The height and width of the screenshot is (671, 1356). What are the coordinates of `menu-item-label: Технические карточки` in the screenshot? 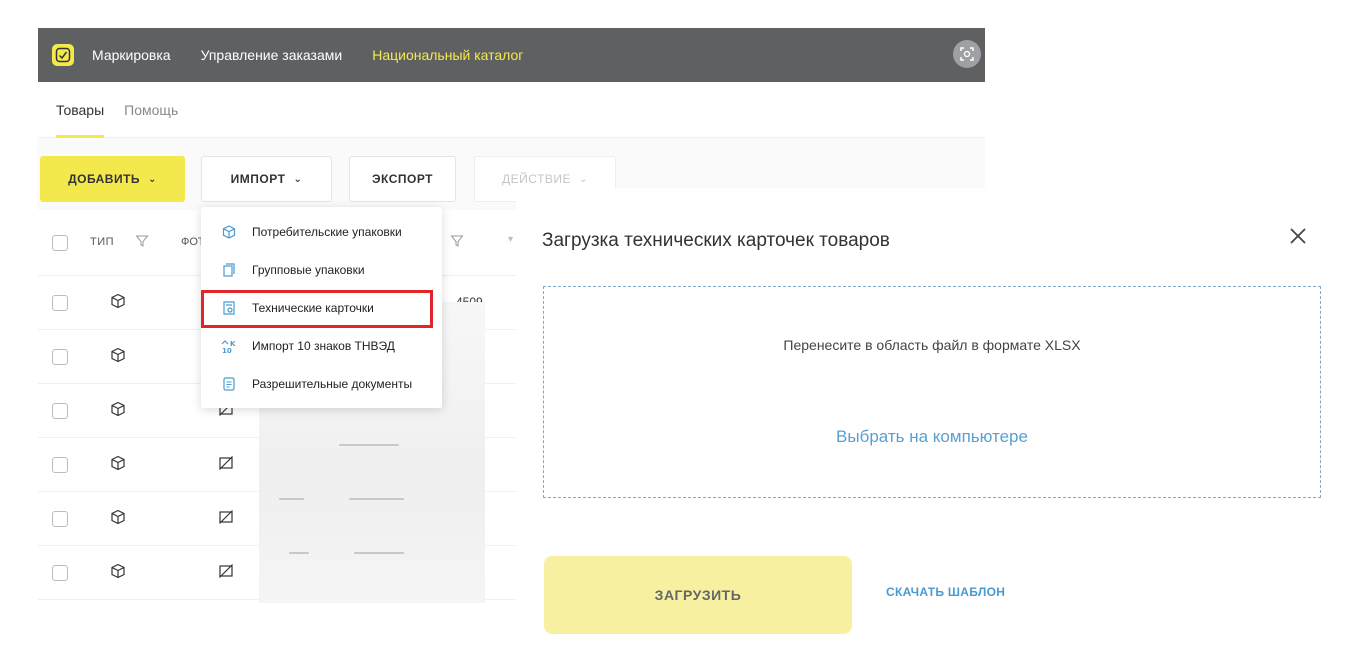 It's located at (313, 308).